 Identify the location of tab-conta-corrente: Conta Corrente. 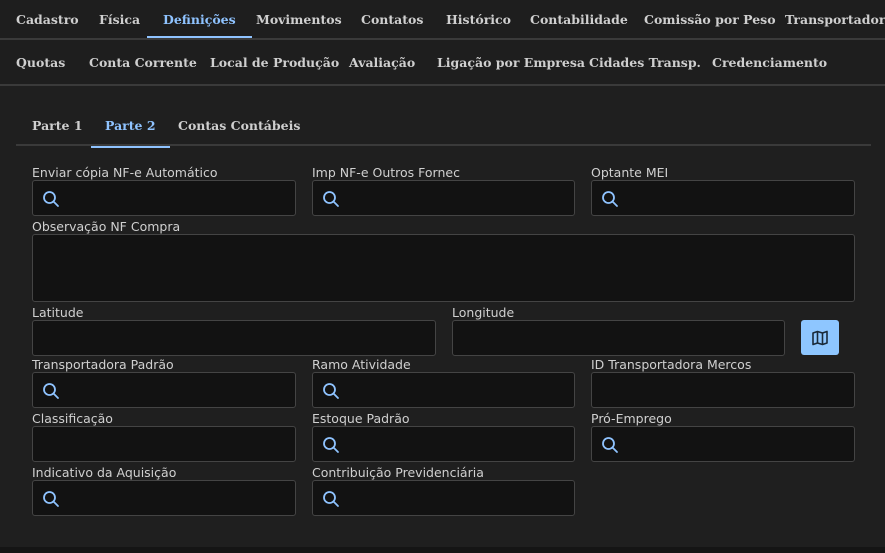
(143, 62).